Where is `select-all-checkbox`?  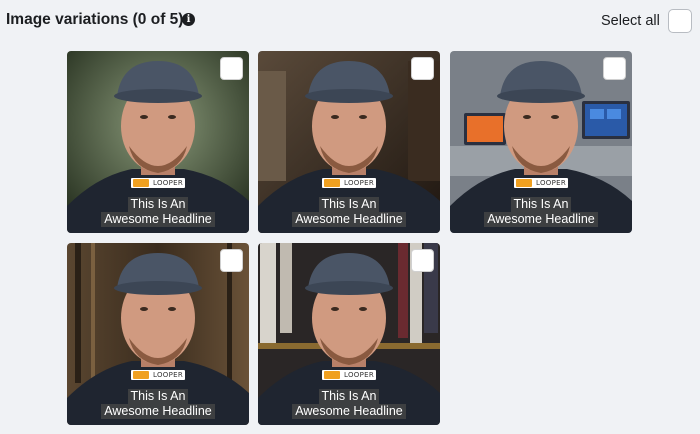 select-all-checkbox is located at coordinates (680, 21).